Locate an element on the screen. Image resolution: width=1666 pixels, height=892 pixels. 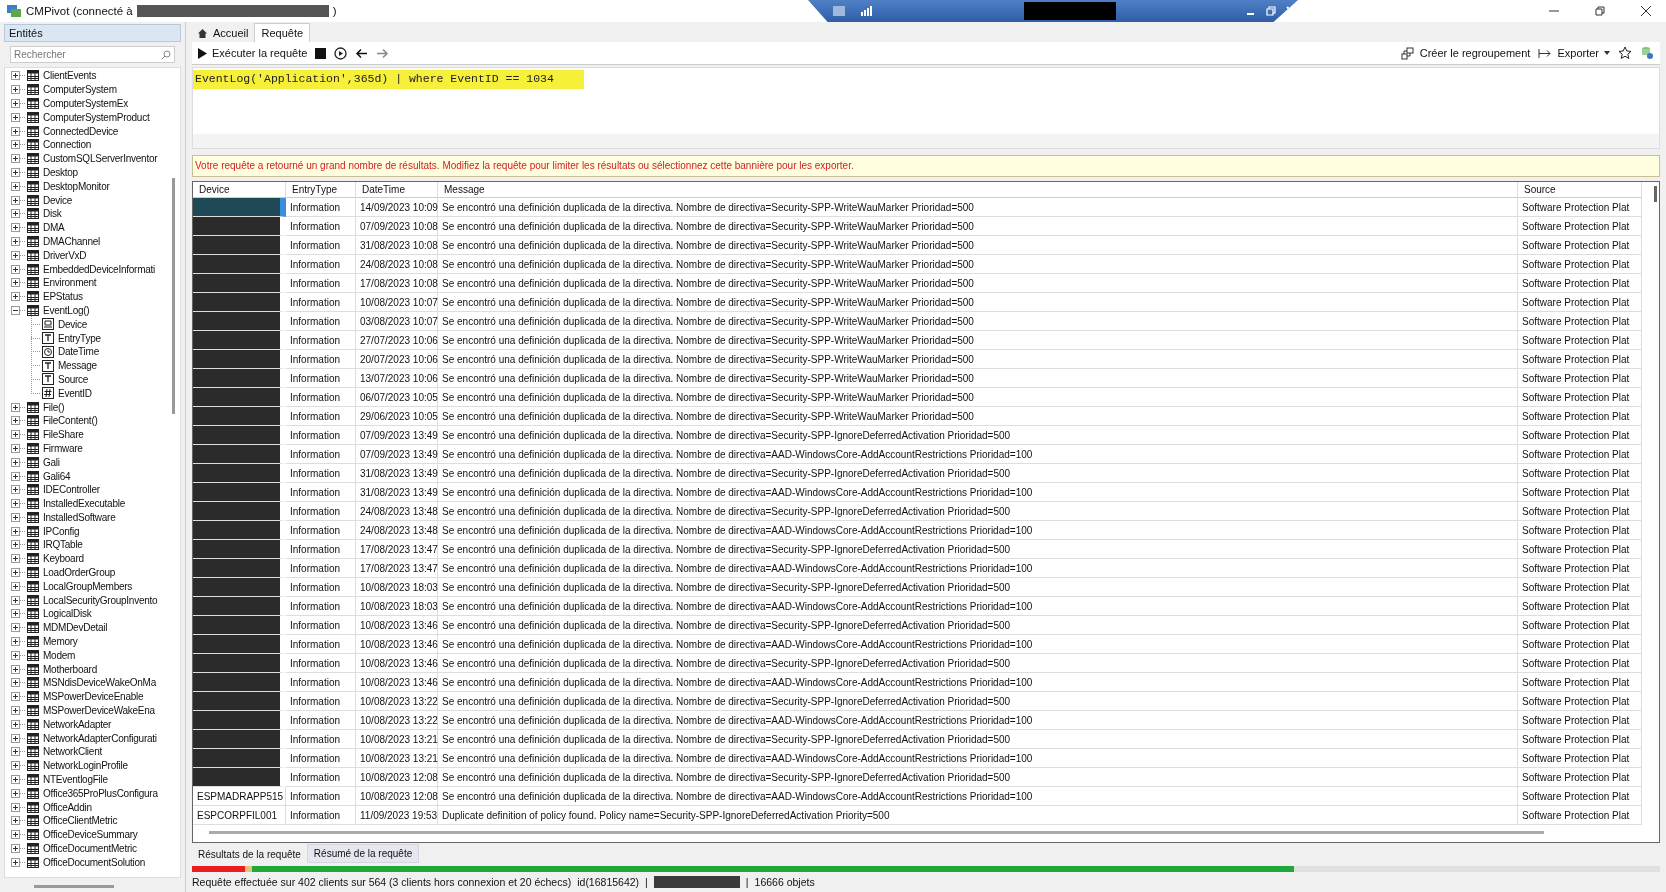
tree-item: IPConfig is located at coordinates (61, 531).